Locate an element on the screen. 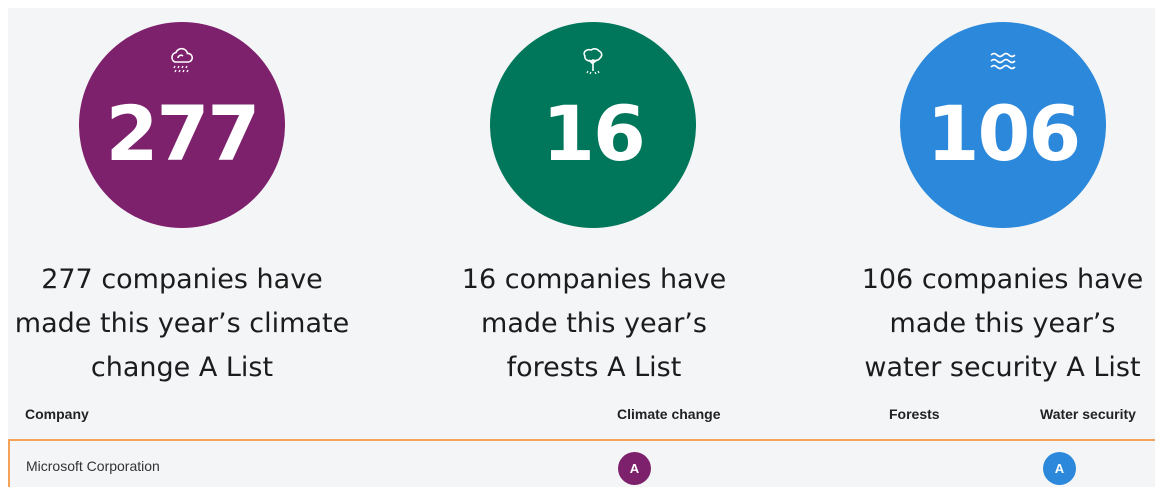 The image size is (1155, 487). table-header-company: Company is located at coordinates (57, 414).